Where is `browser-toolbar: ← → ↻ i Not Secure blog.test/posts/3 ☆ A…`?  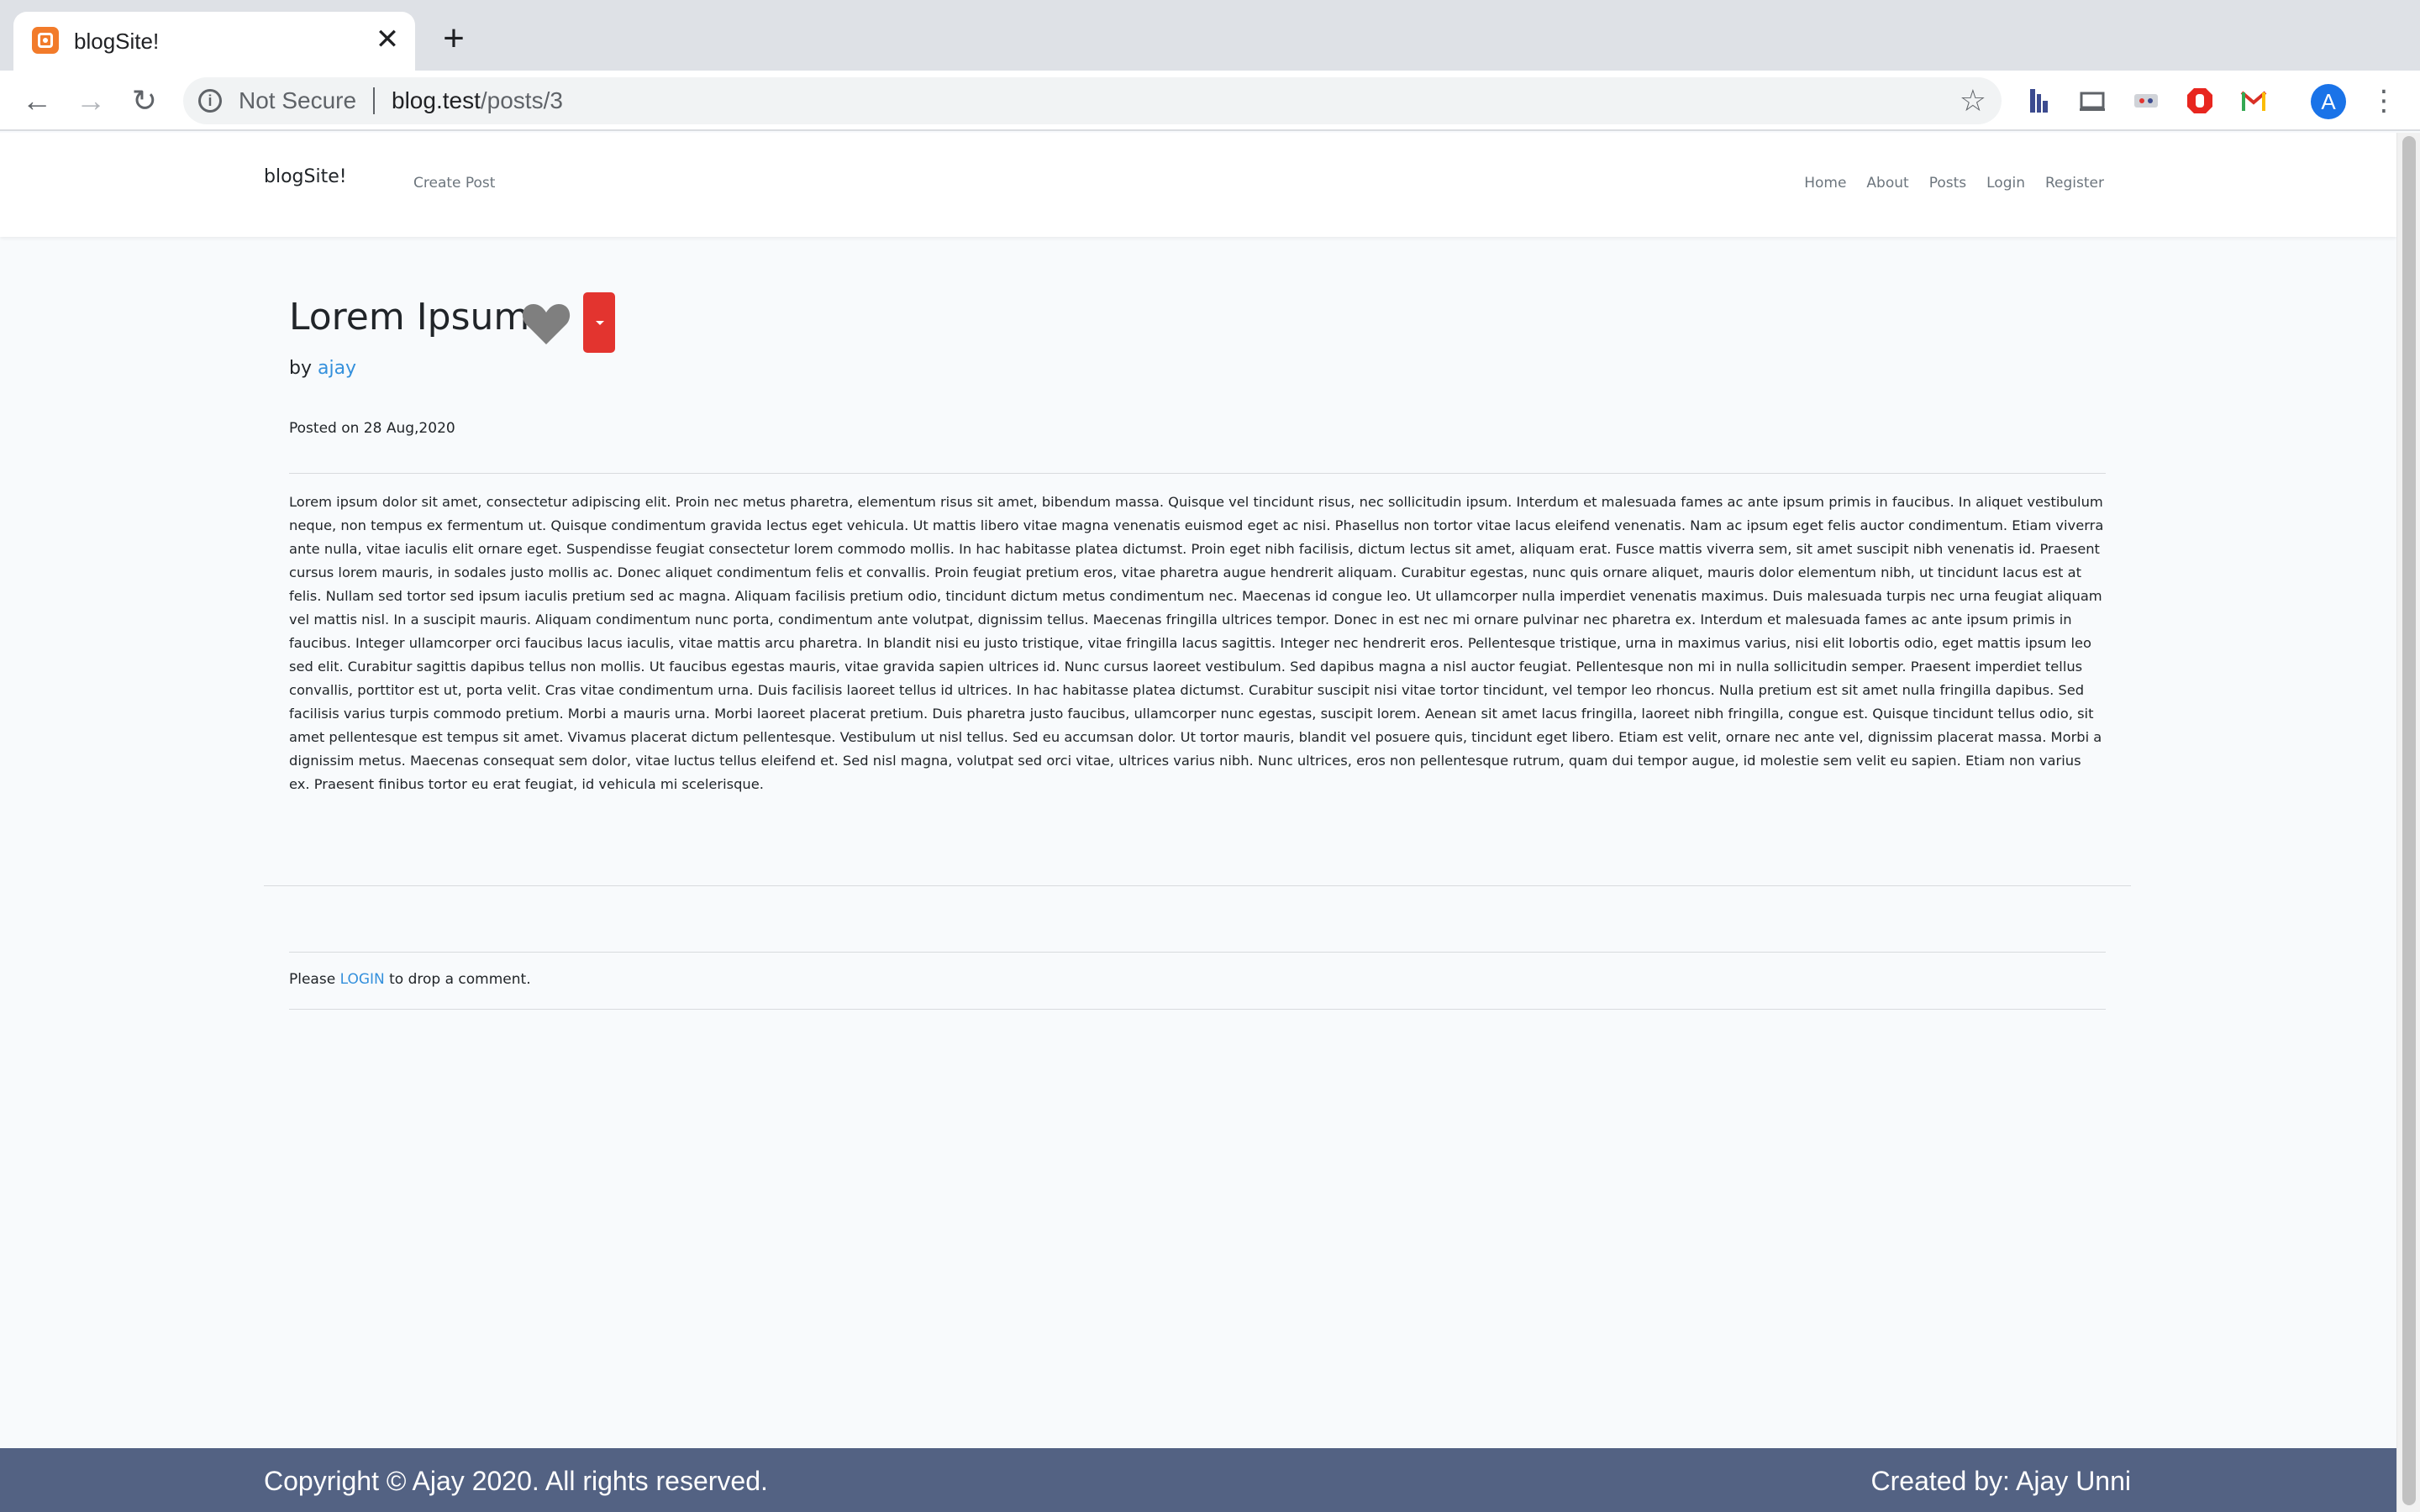 browser-toolbar: ← → ↻ i Not Secure blog.test/posts/3 ☆ A… is located at coordinates (1210, 101).